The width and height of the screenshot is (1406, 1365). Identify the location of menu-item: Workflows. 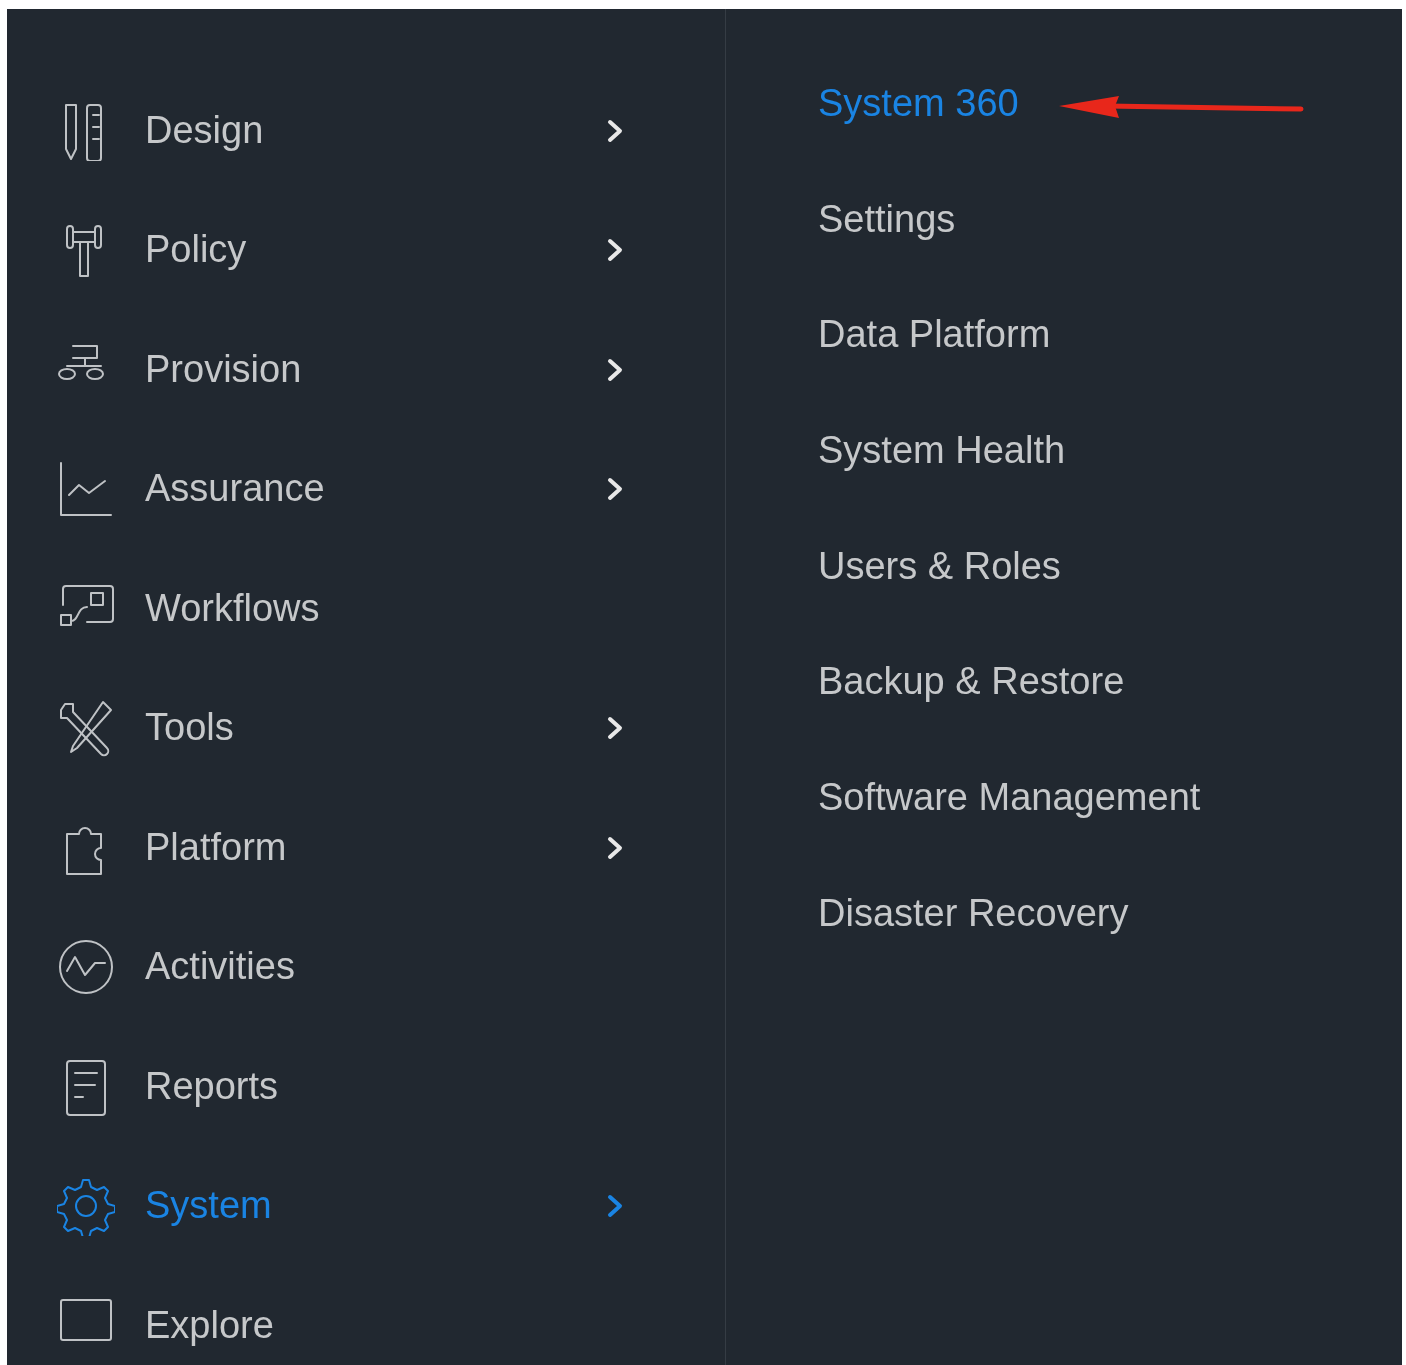
(232, 608).